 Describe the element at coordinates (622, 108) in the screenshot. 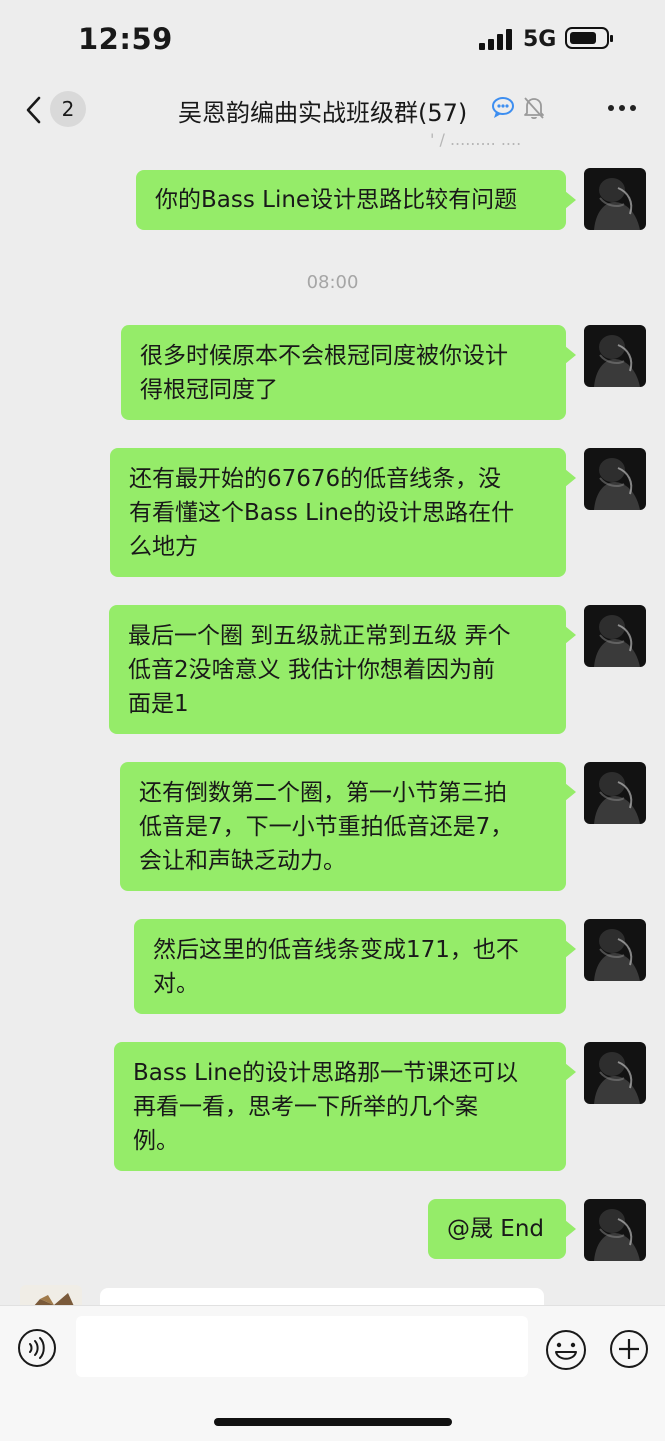

I see `more-button` at that location.